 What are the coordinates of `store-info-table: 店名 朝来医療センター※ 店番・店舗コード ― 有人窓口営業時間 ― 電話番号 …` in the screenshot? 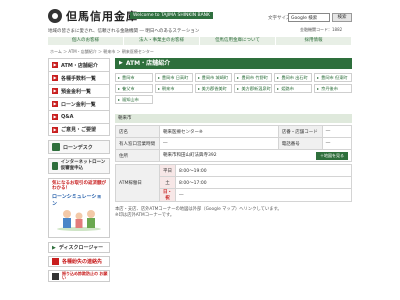 It's located at (234, 143).